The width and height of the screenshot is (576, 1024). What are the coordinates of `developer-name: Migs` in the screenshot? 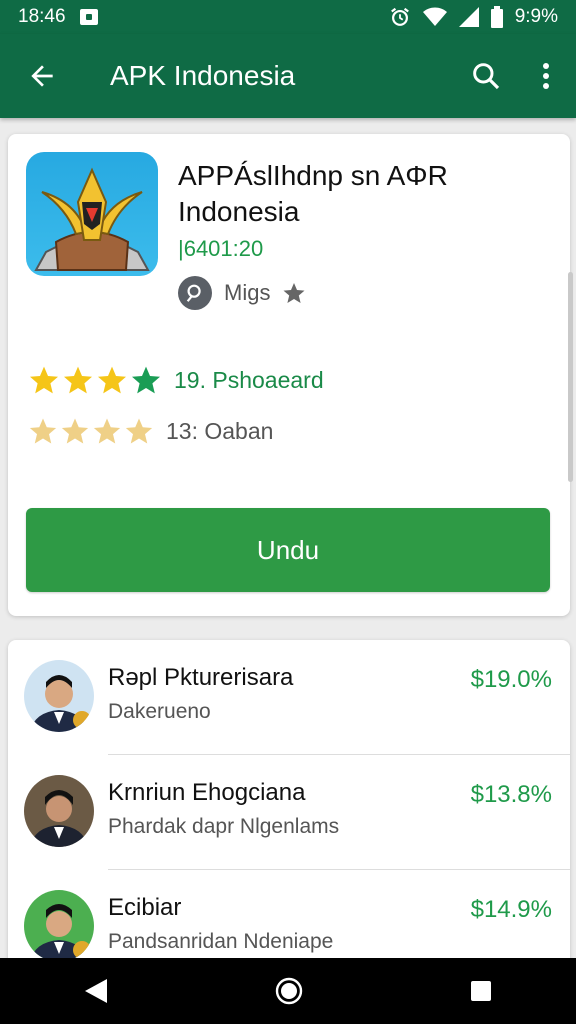 It's located at (247, 292).